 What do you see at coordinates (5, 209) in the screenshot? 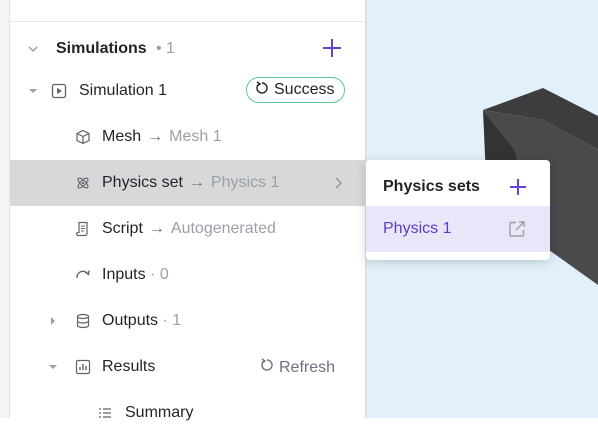
I see `left-edge-panel` at bounding box center [5, 209].